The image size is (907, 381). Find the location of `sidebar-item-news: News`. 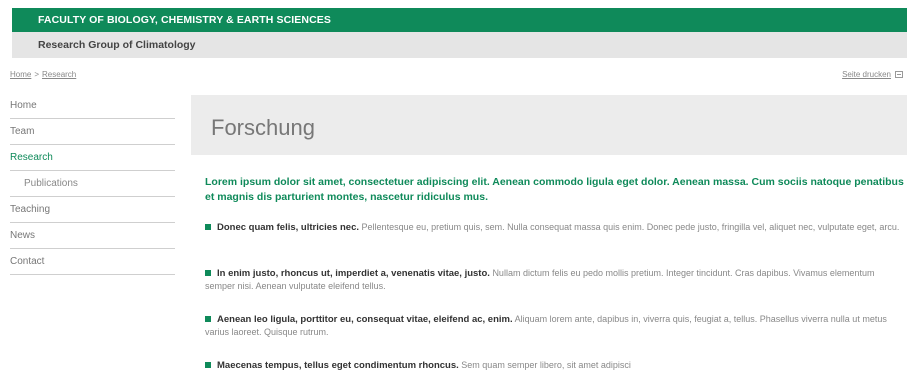

sidebar-item-news: News is located at coordinates (92, 236).